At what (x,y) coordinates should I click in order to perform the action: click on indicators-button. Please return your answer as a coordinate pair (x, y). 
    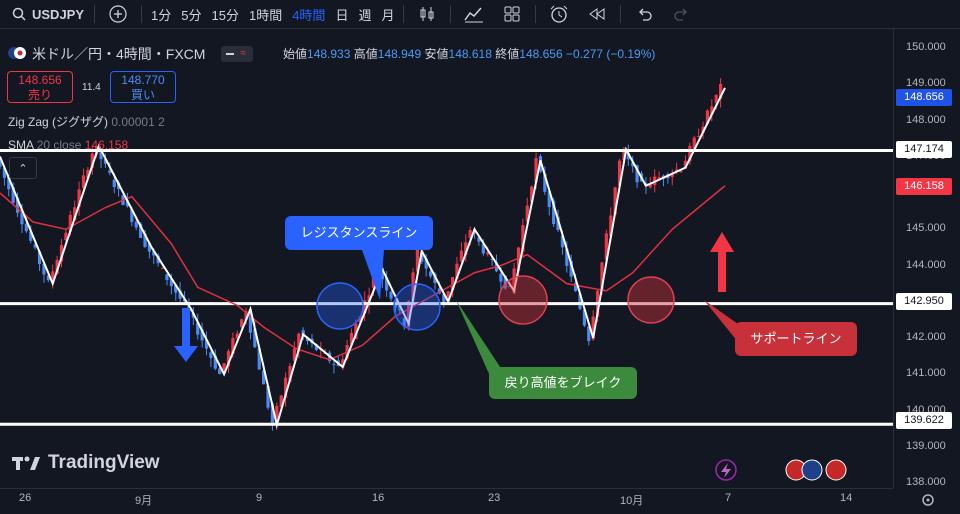
    Looking at the image, I should click on (474, 14).